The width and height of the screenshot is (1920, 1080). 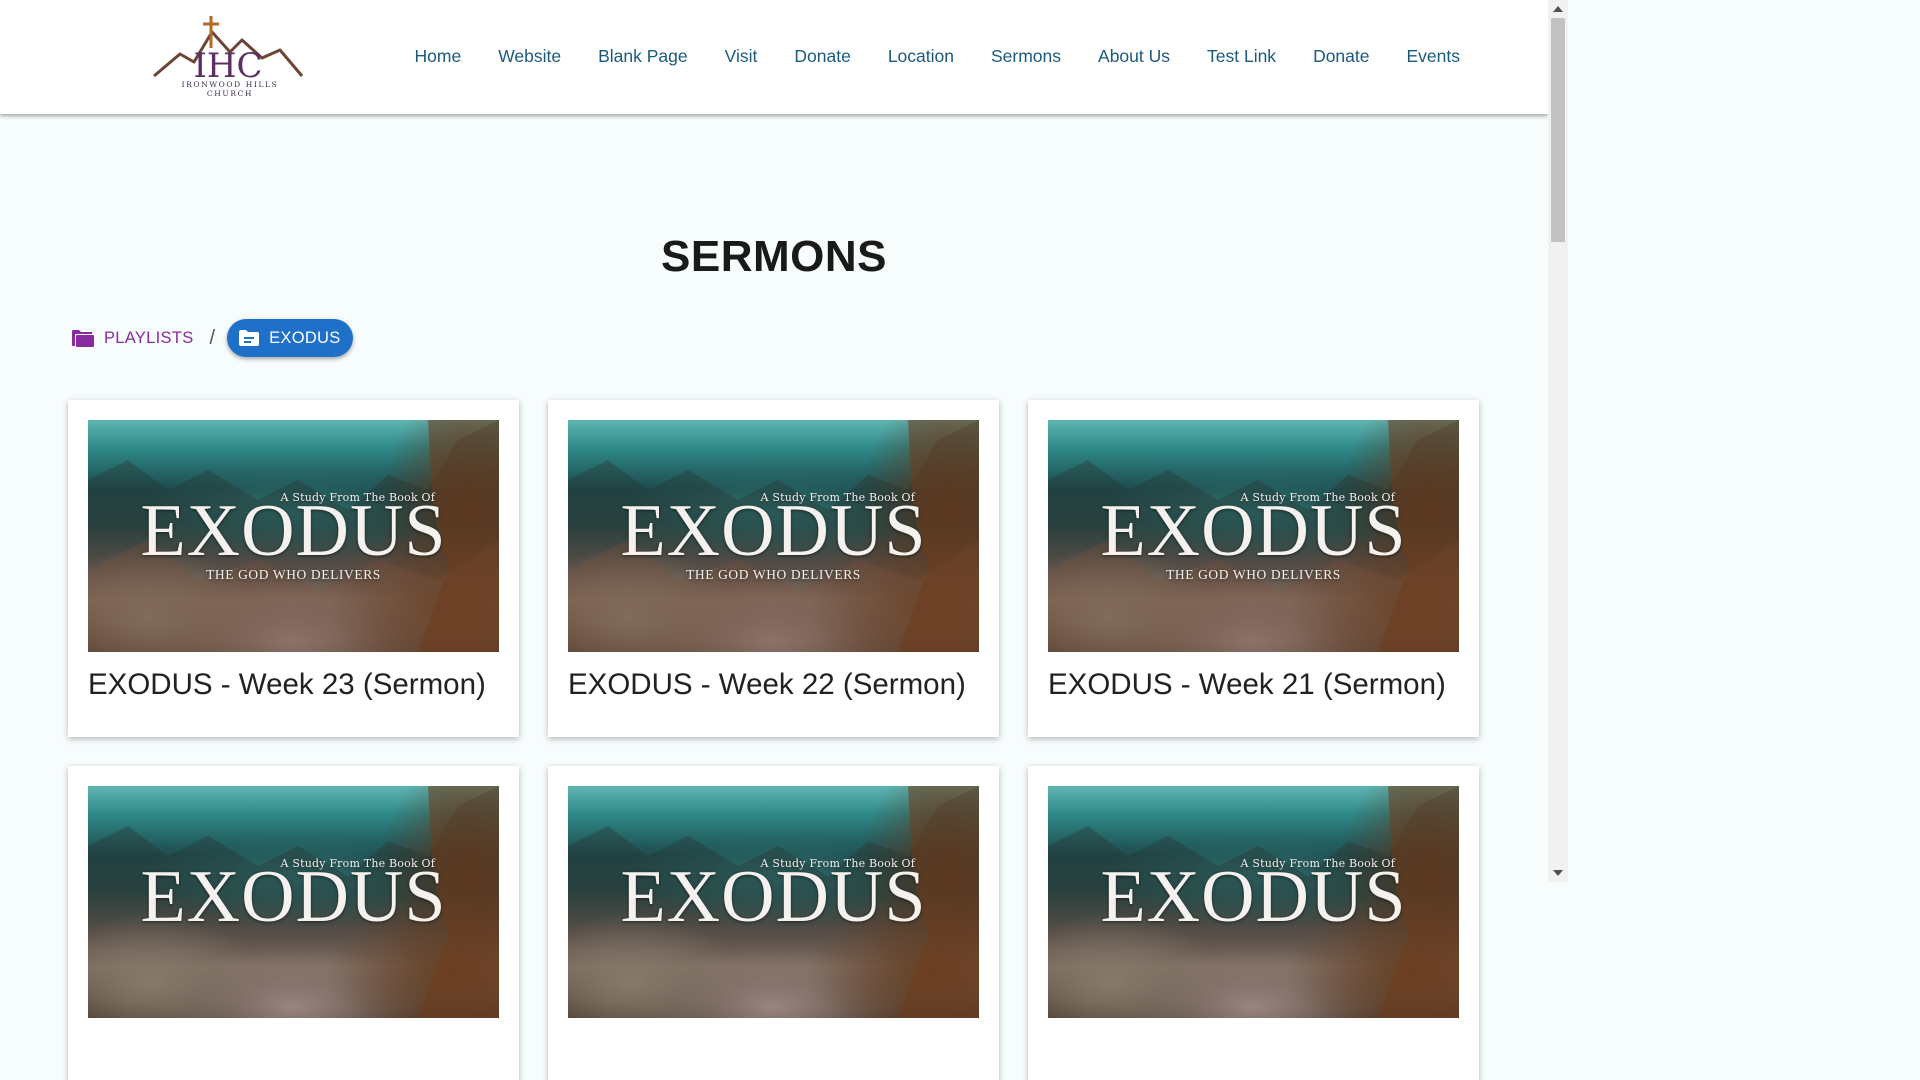 I want to click on logo-mark: IHC, so click(x=228, y=51).